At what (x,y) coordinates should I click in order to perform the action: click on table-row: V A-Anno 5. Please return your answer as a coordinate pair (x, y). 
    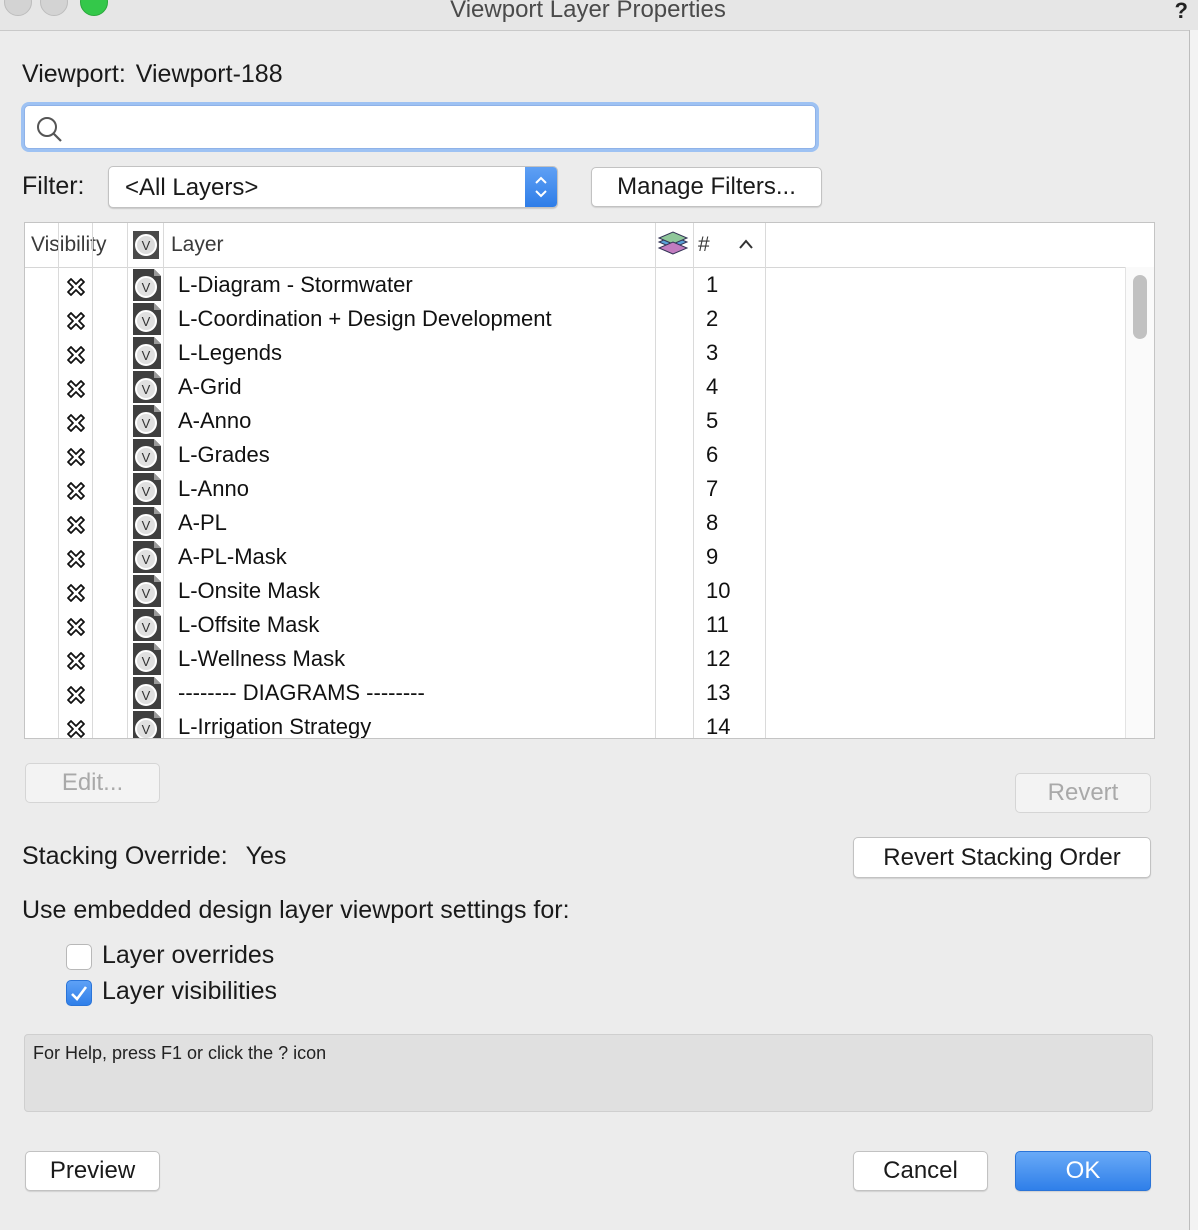
    Looking at the image, I should click on (575, 421).